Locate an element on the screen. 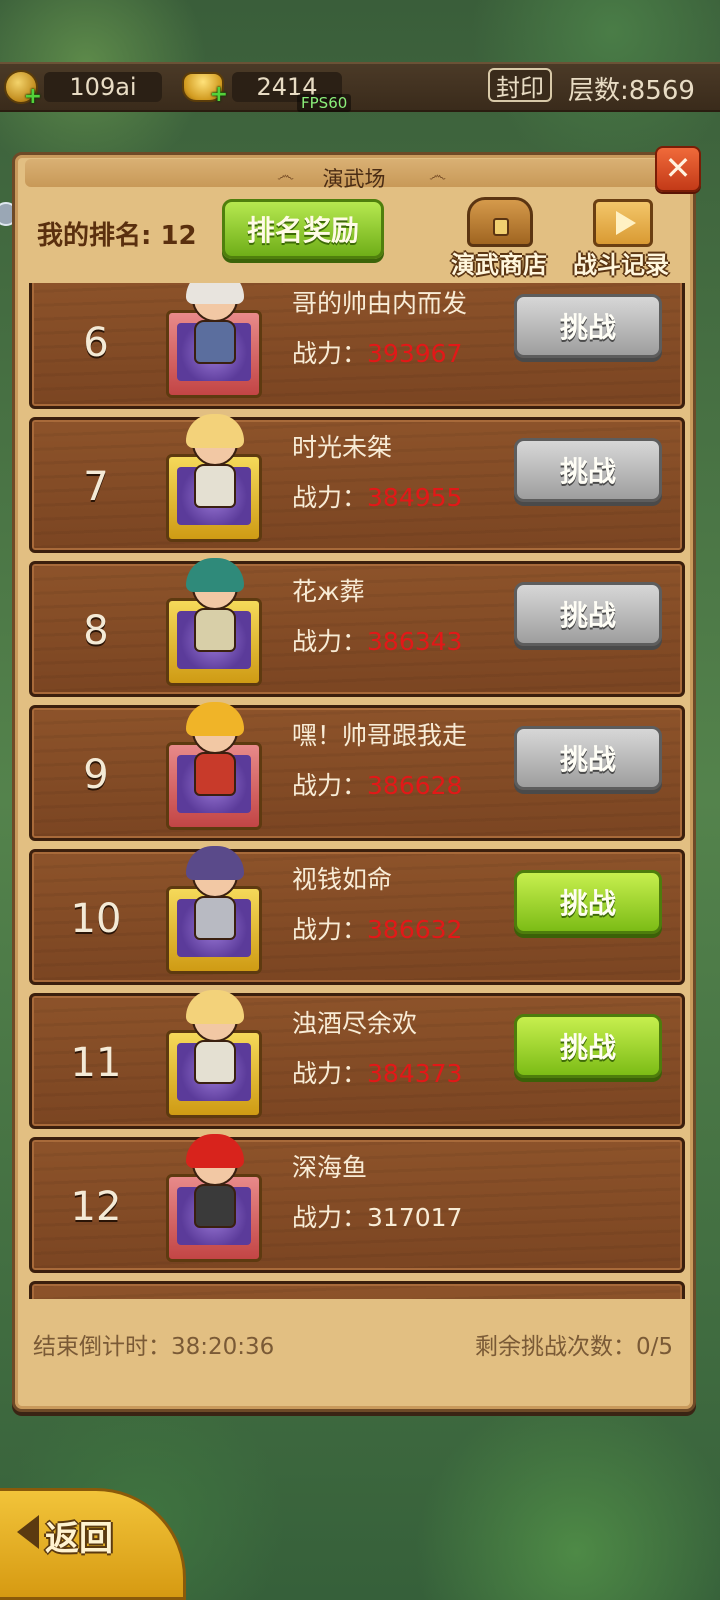 Image resolution: width=720 pixels, height=1600 pixels. panel-header: 我的排名: 12 排名奖励 演武商店 战斗记录 is located at coordinates (357, 236).